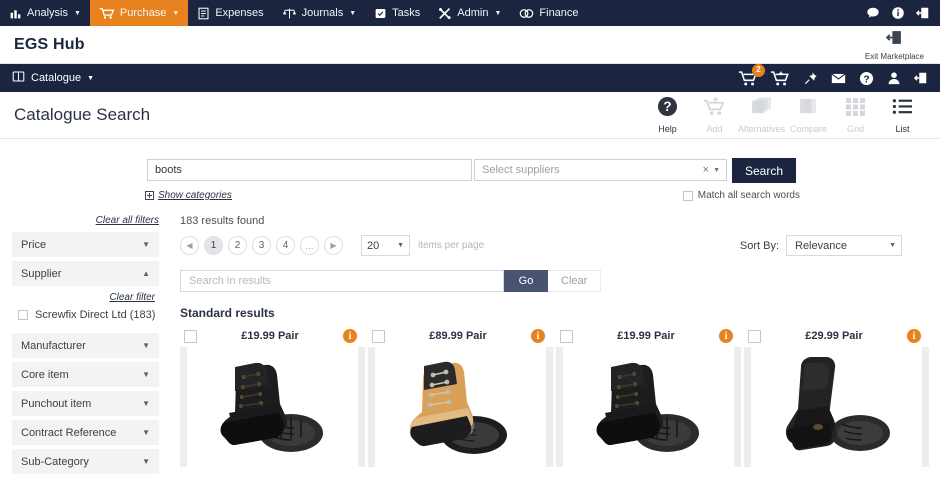 This screenshot has width=940, height=503. Describe the element at coordinates (333, 245) in the screenshot. I see `pagination-next: ▶` at that location.